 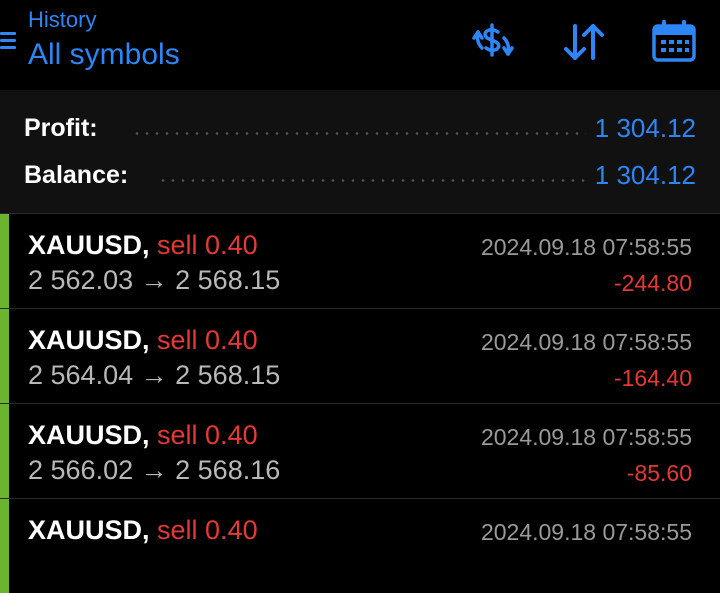 I want to click on deal-open-price: 2 566.02, so click(x=81, y=470).